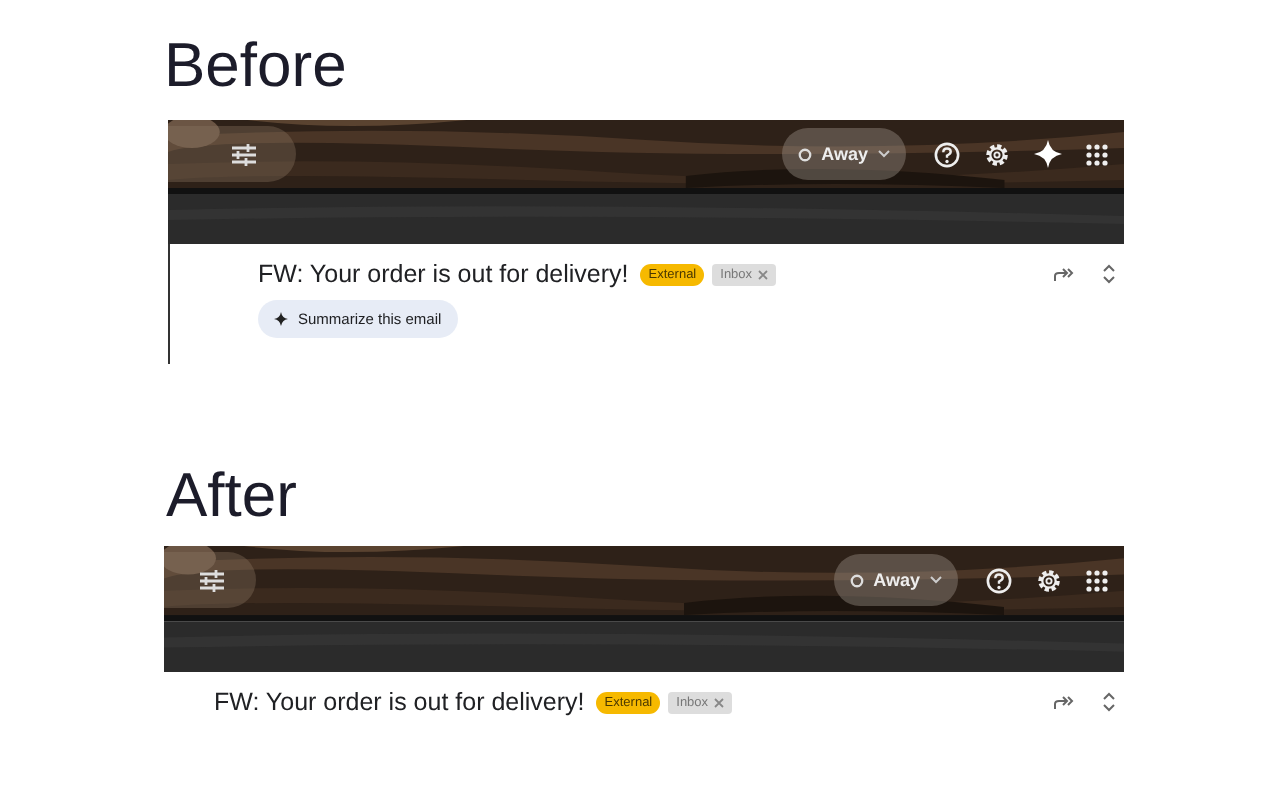  I want to click on section-heading: After, so click(232, 496).